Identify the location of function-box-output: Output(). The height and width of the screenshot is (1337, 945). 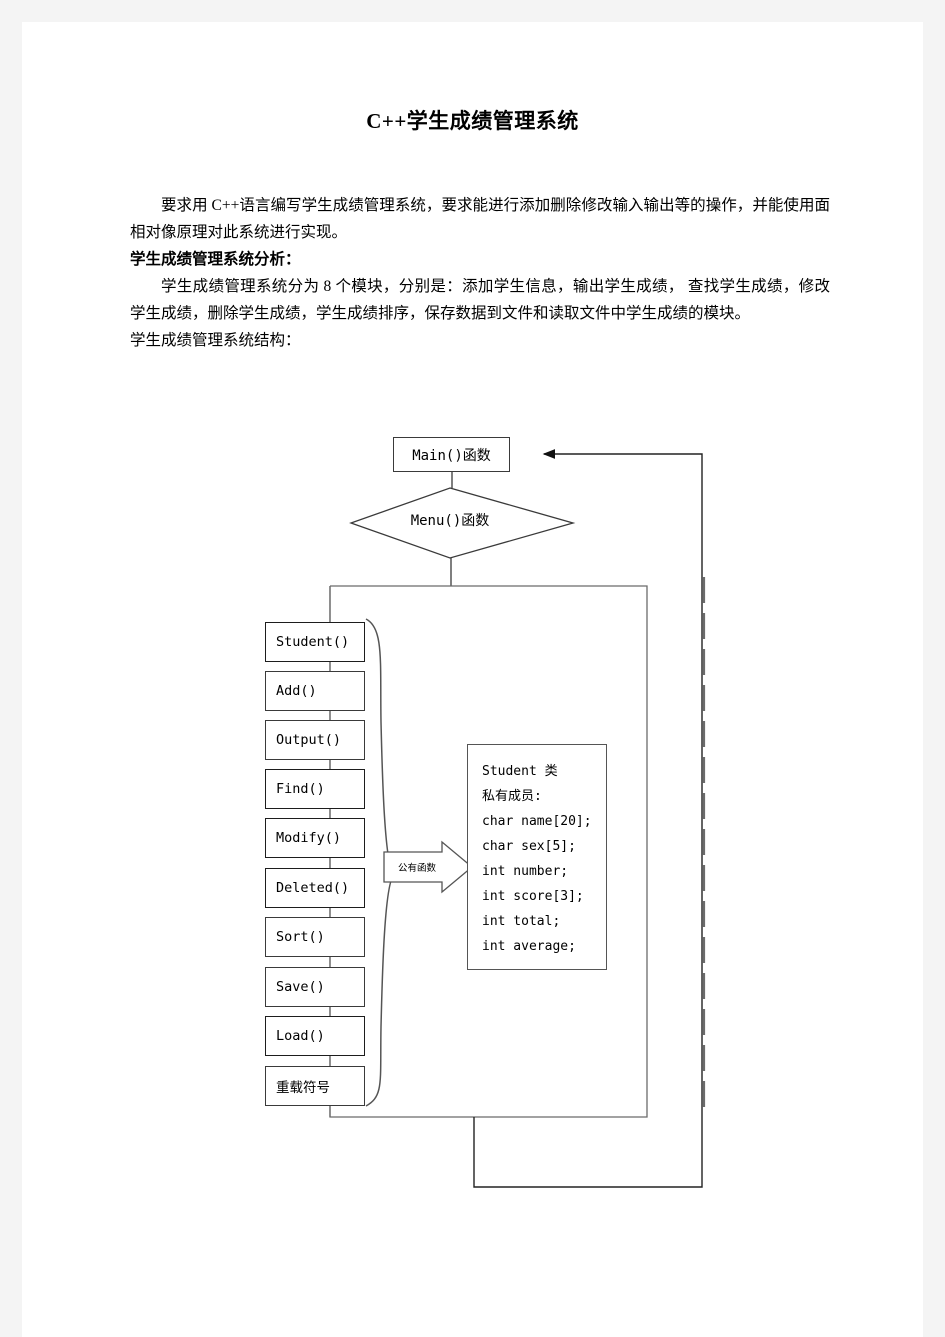
(315, 740).